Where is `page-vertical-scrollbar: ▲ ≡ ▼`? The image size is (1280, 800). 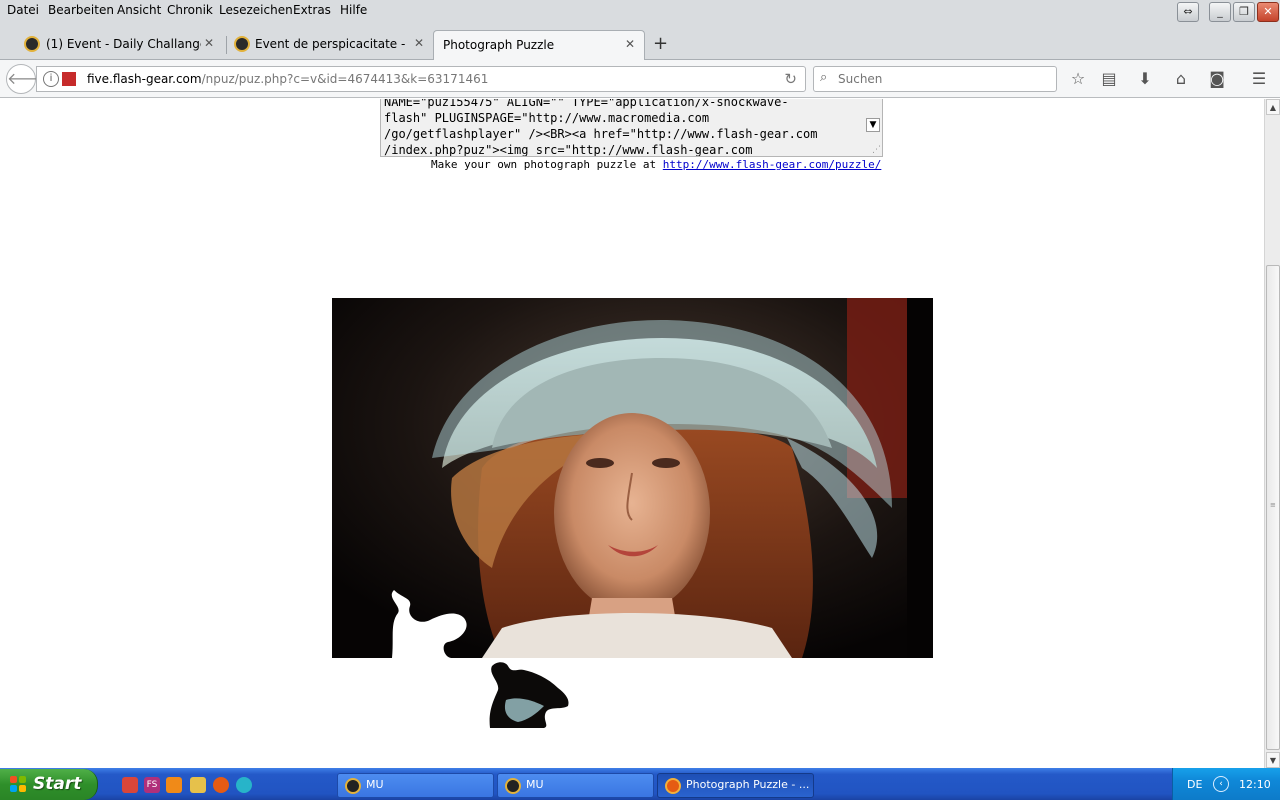
page-vertical-scrollbar: ▲ ≡ ▼ is located at coordinates (1272, 433).